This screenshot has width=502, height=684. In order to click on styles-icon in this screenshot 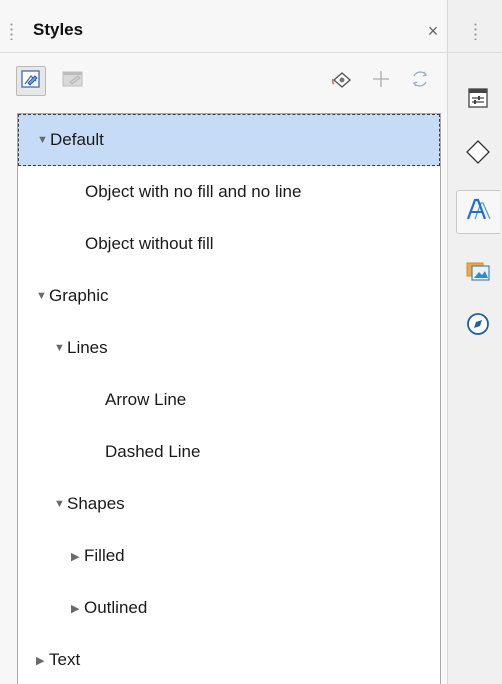, I will do `click(479, 212)`.